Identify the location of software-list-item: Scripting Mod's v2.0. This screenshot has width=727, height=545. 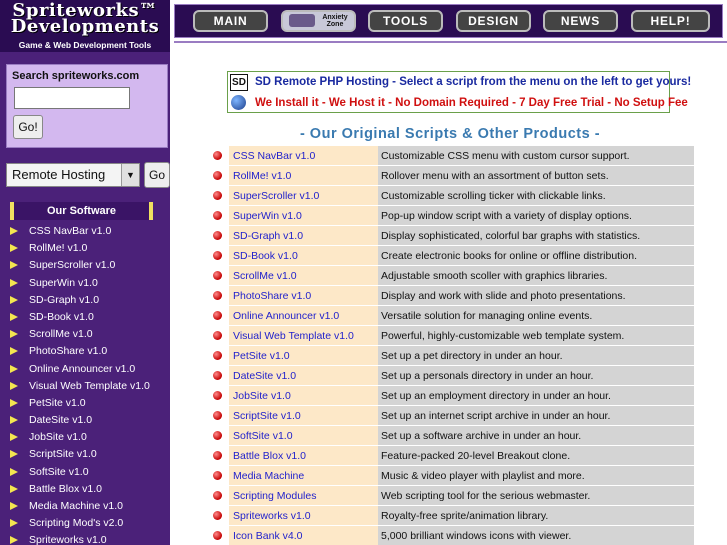
(88, 523).